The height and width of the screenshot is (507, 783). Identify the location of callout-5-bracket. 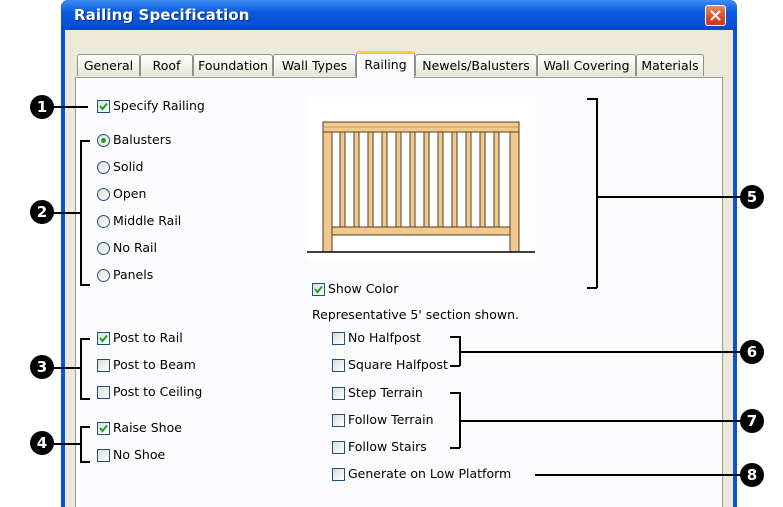
(597, 193).